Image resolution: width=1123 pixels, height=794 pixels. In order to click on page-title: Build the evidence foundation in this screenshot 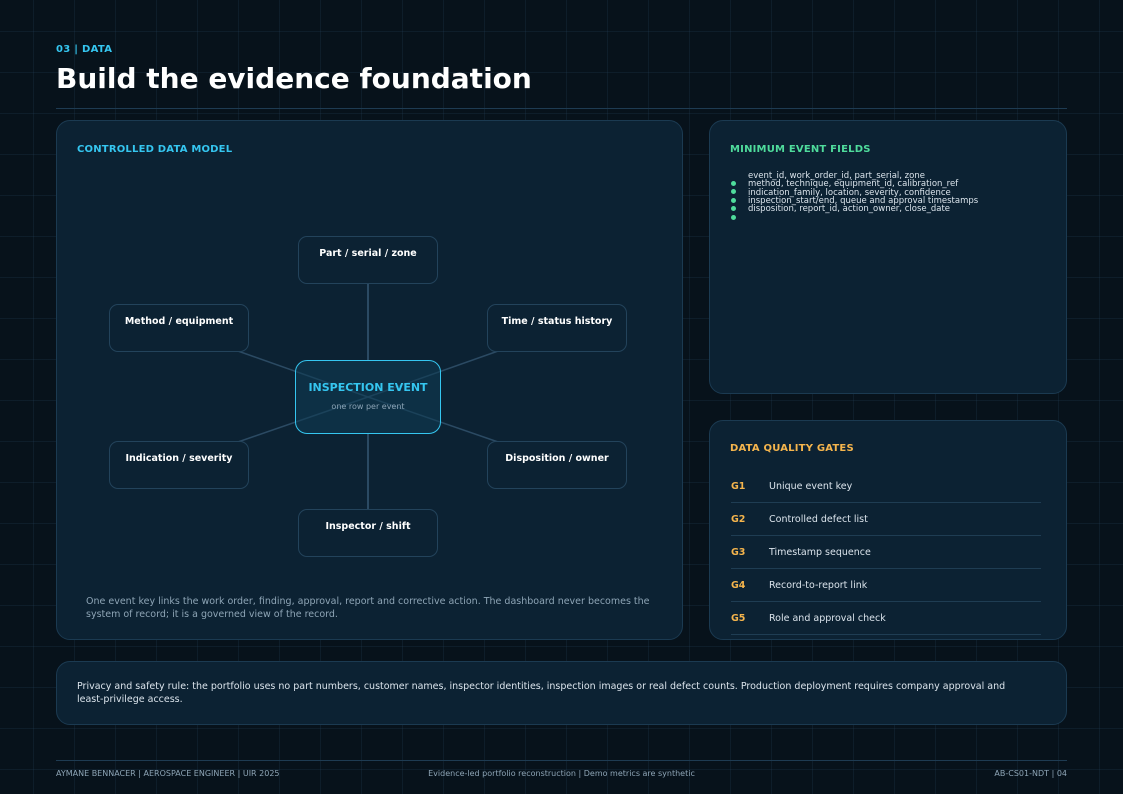, I will do `click(294, 78)`.